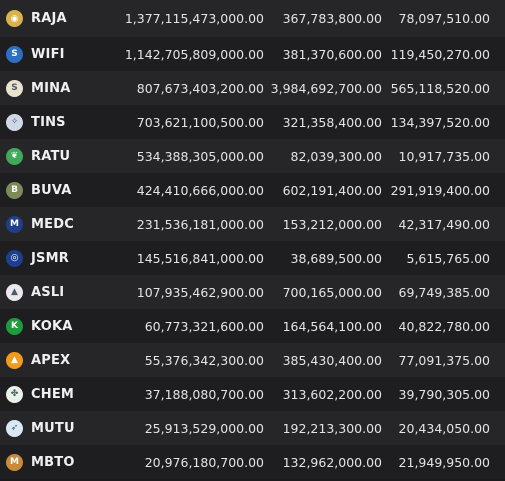 Image resolution: width=505 pixels, height=481 pixels. Describe the element at coordinates (444, 428) in the screenshot. I see `value-column-3: 20,434,050.00` at that location.